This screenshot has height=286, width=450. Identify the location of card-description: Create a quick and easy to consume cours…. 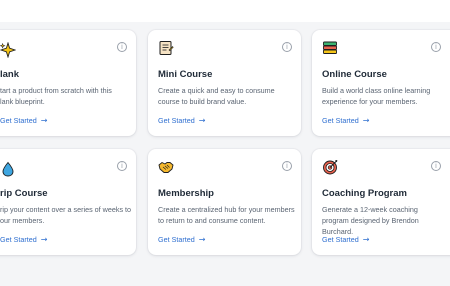
(216, 96).